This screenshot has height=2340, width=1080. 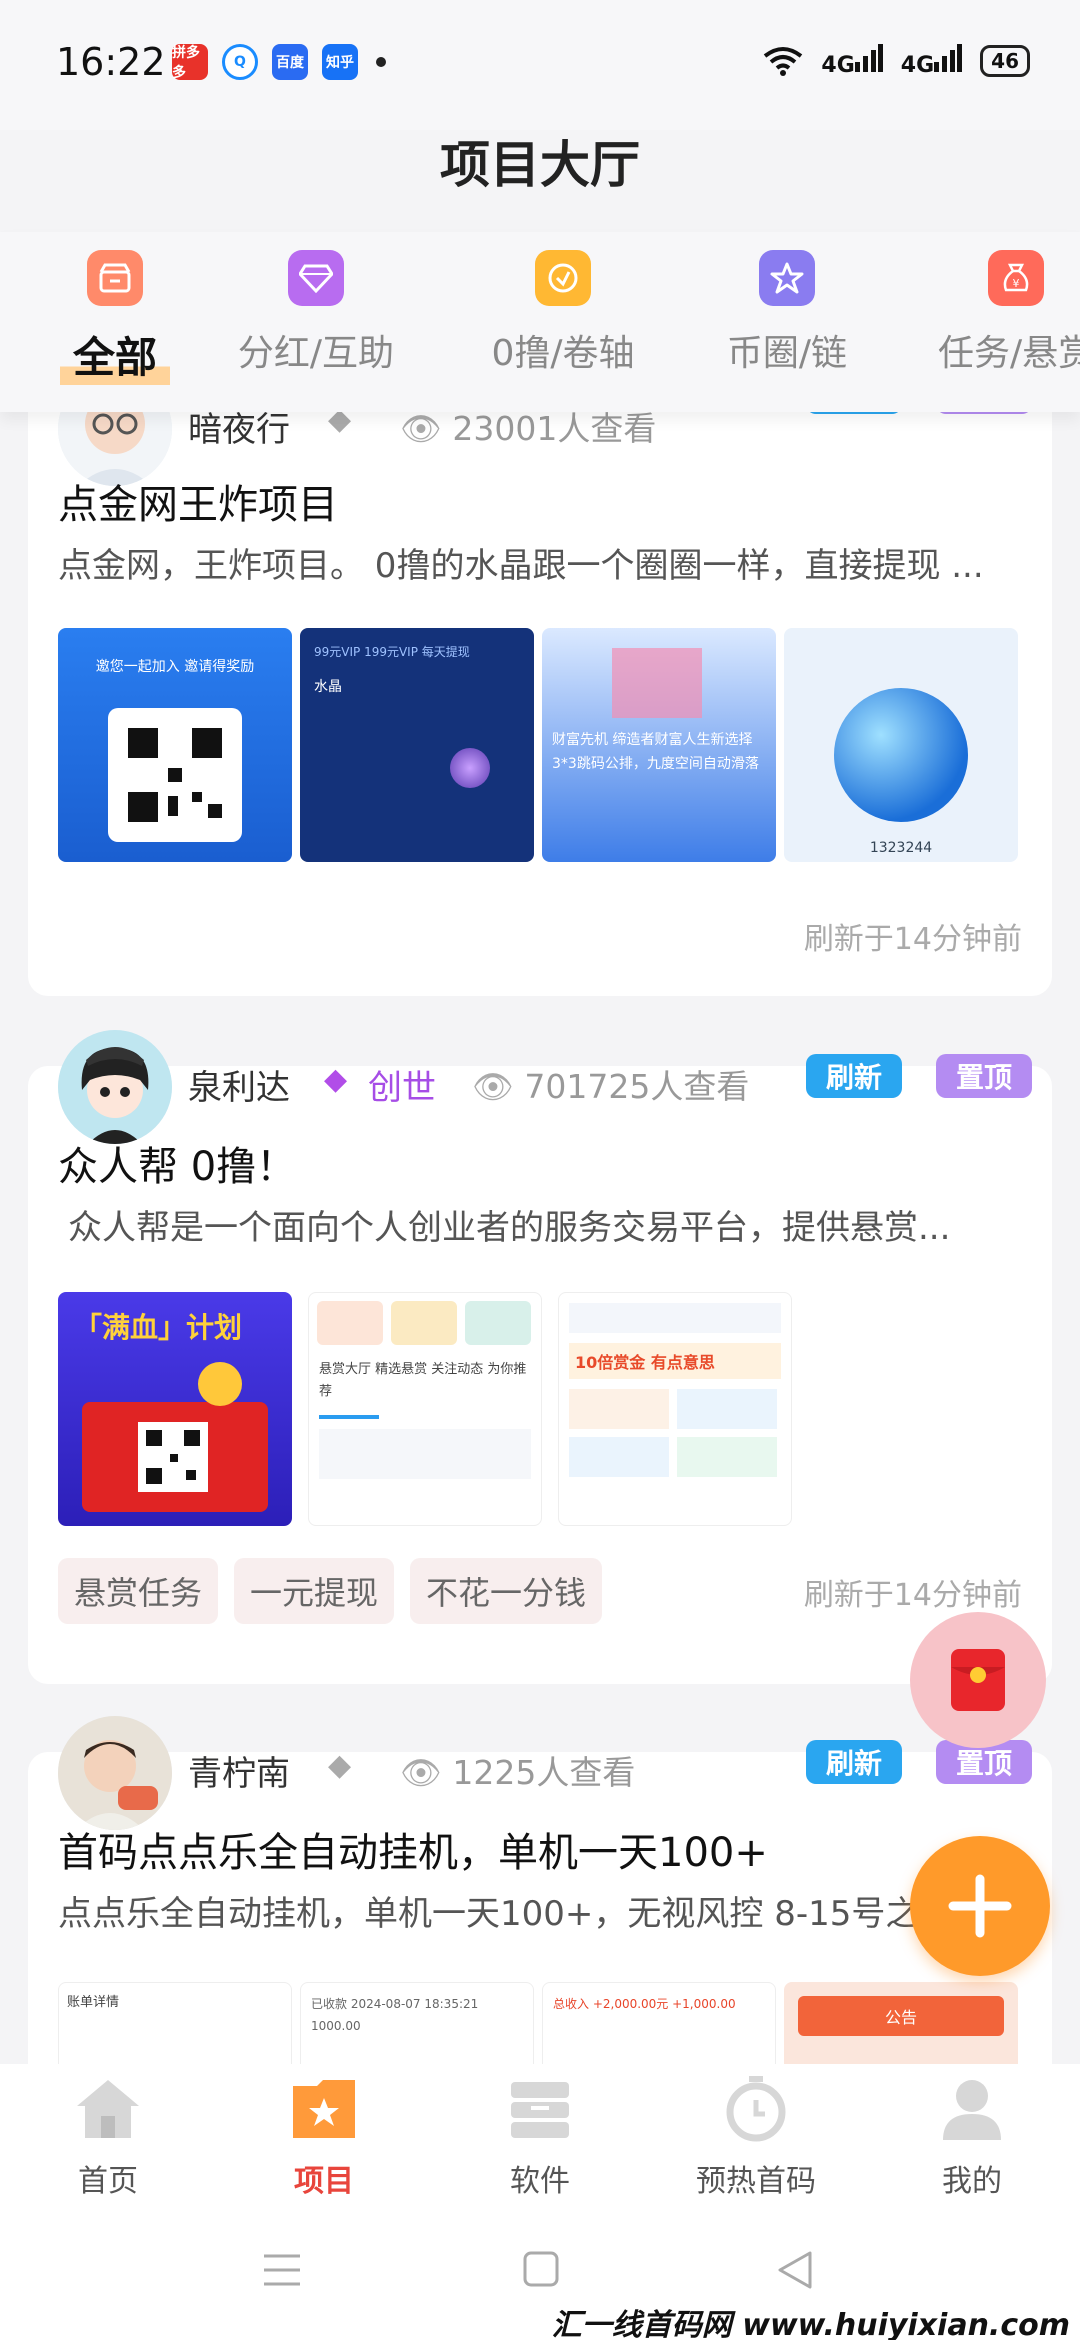 What do you see at coordinates (316, 353) in the screenshot?
I see `tab-label: 分红/互助` at bounding box center [316, 353].